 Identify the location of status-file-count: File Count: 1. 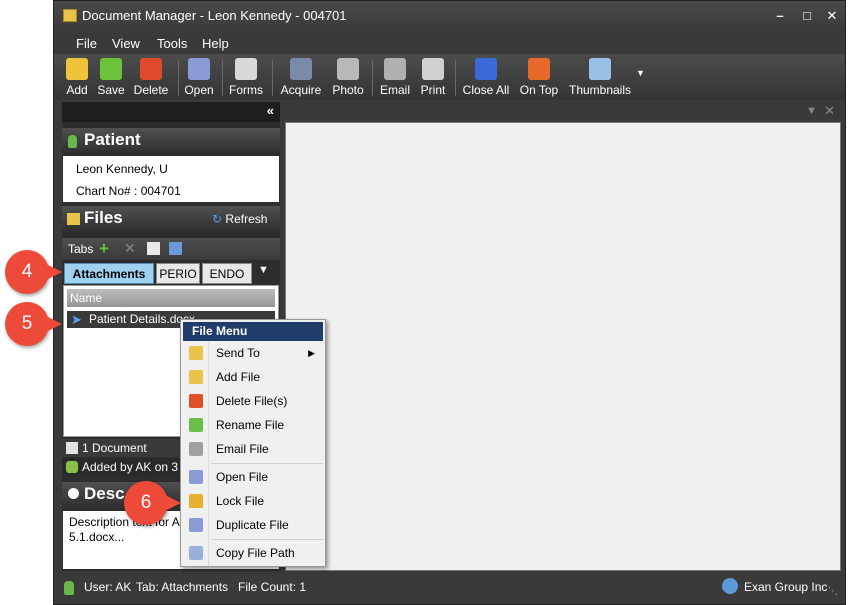
(272, 587).